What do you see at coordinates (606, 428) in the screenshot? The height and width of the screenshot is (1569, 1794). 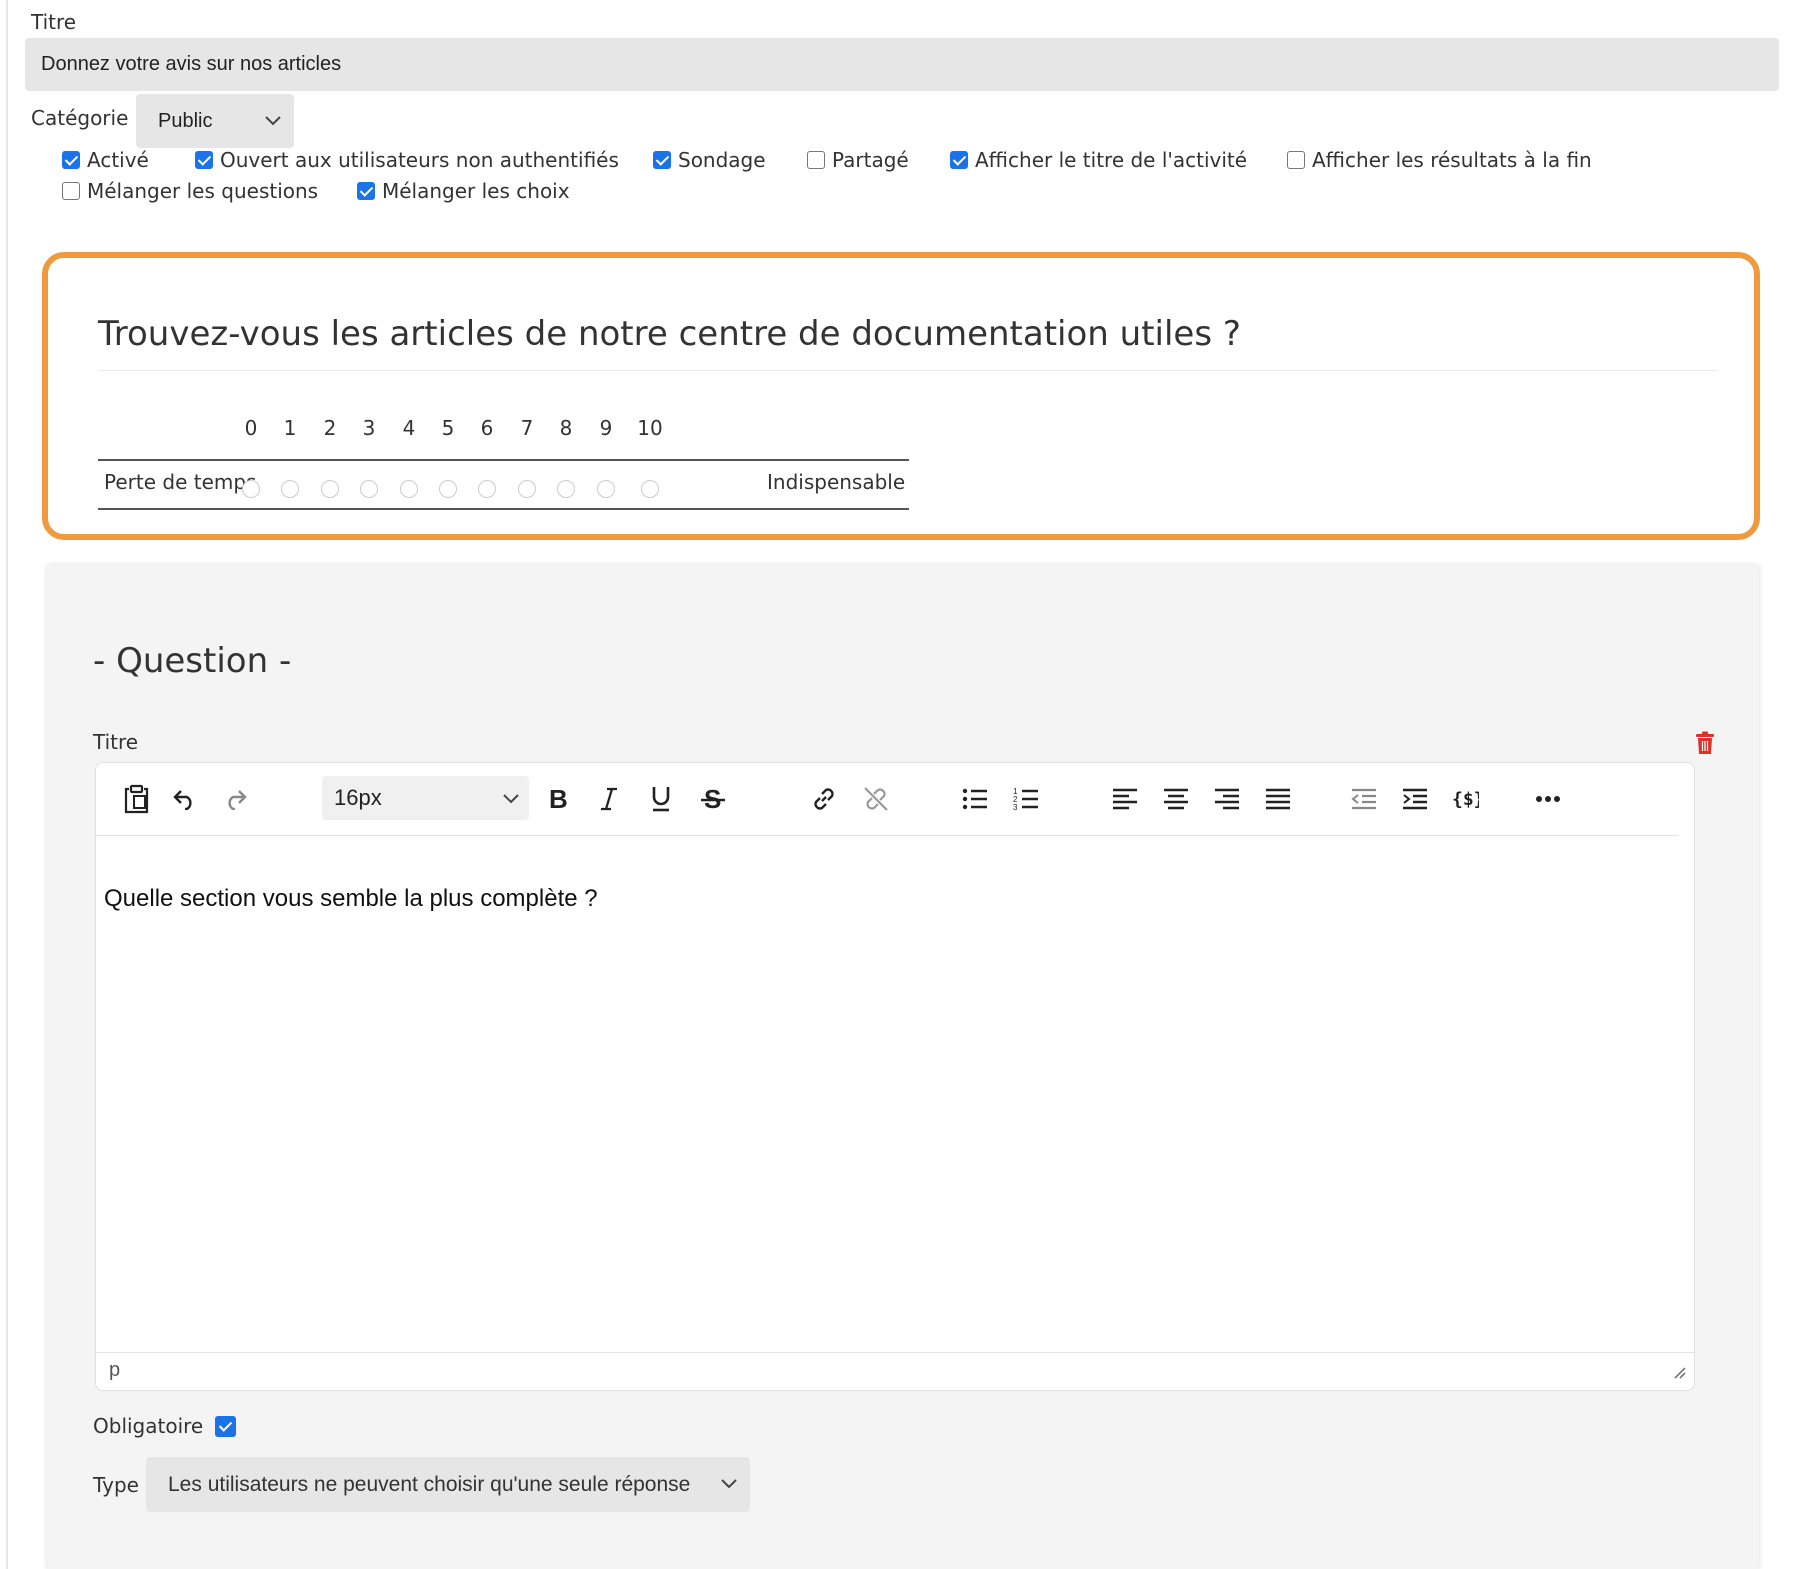 I see `scale-number: 9` at bounding box center [606, 428].